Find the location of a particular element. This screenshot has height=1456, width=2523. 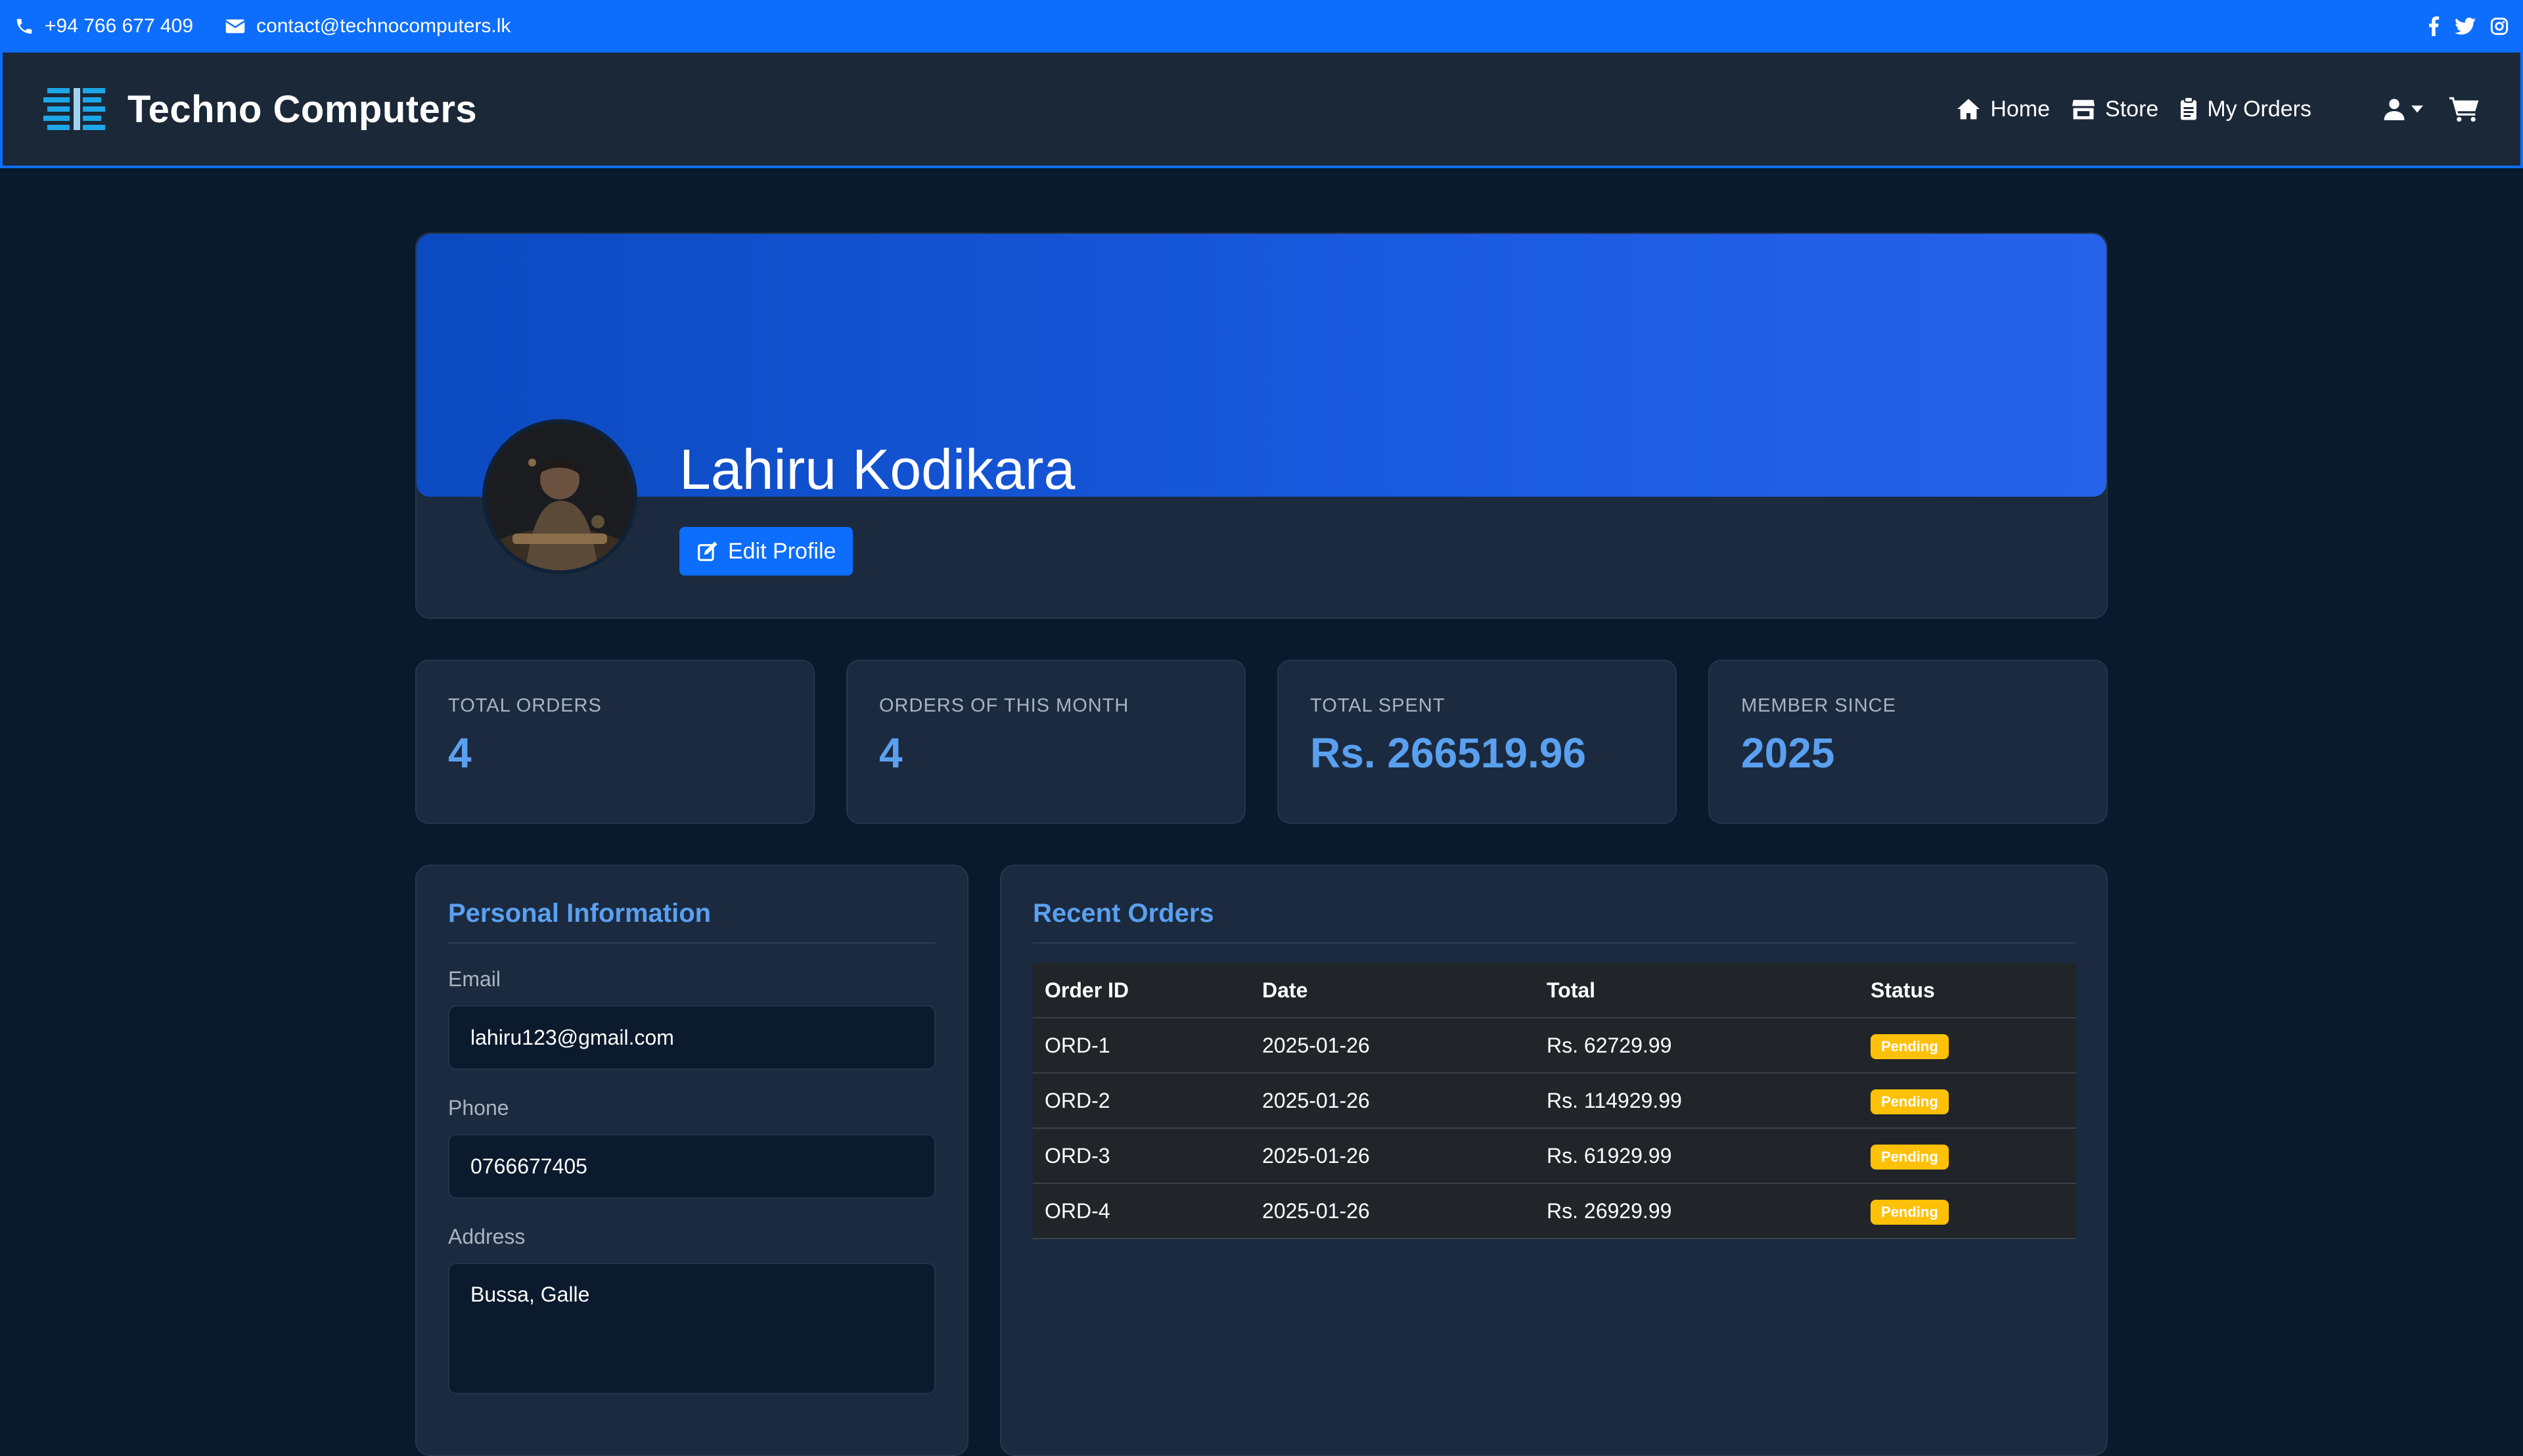

order-id: ORD-4 is located at coordinates (1141, 1211).